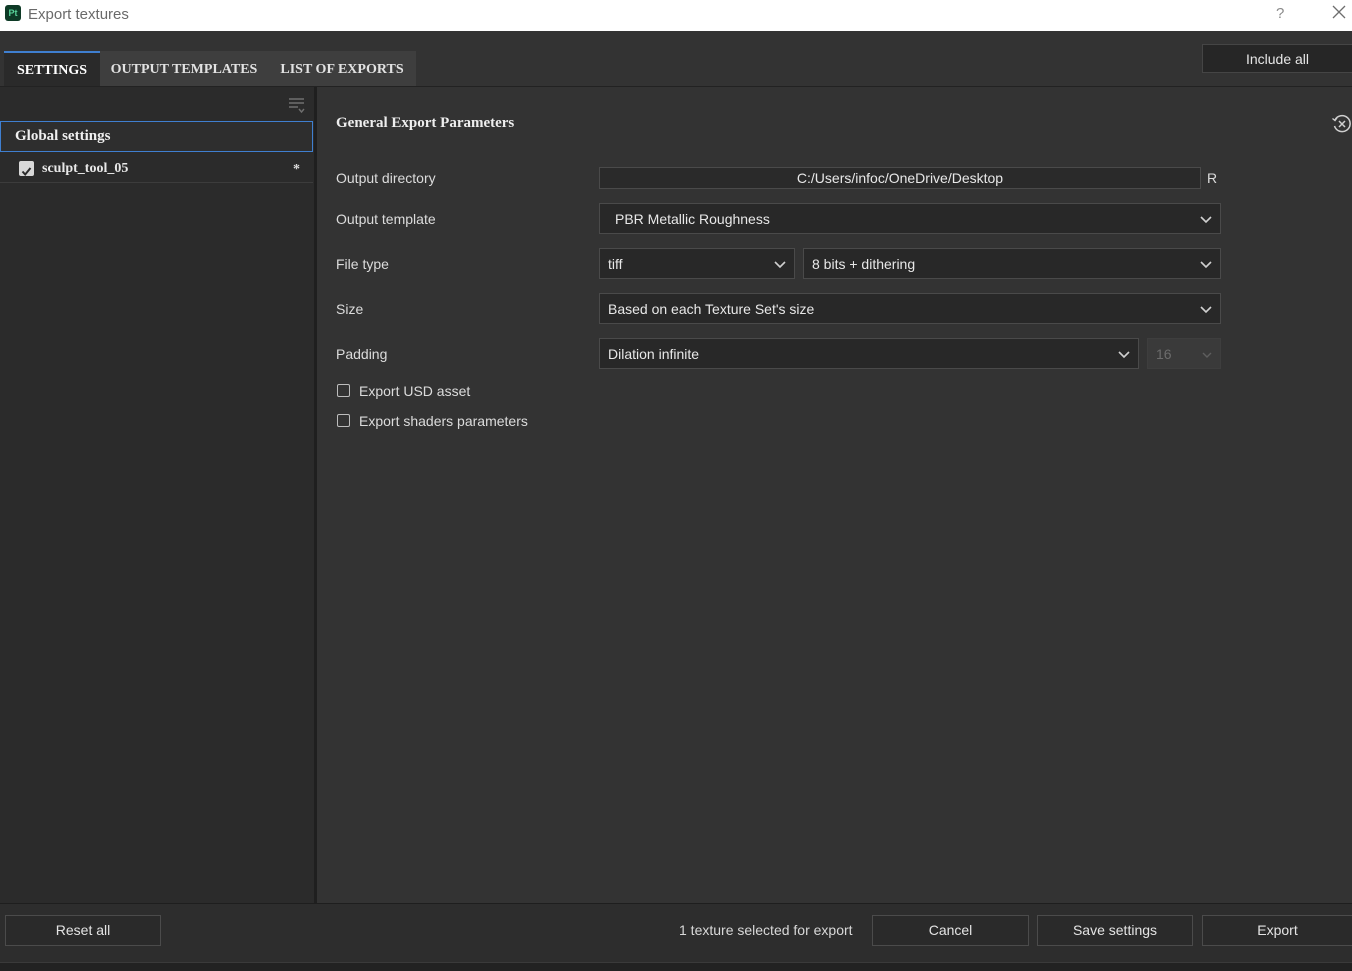 This screenshot has width=1352, height=971. I want to click on dilation-distance-value: 16, so click(1164, 353).